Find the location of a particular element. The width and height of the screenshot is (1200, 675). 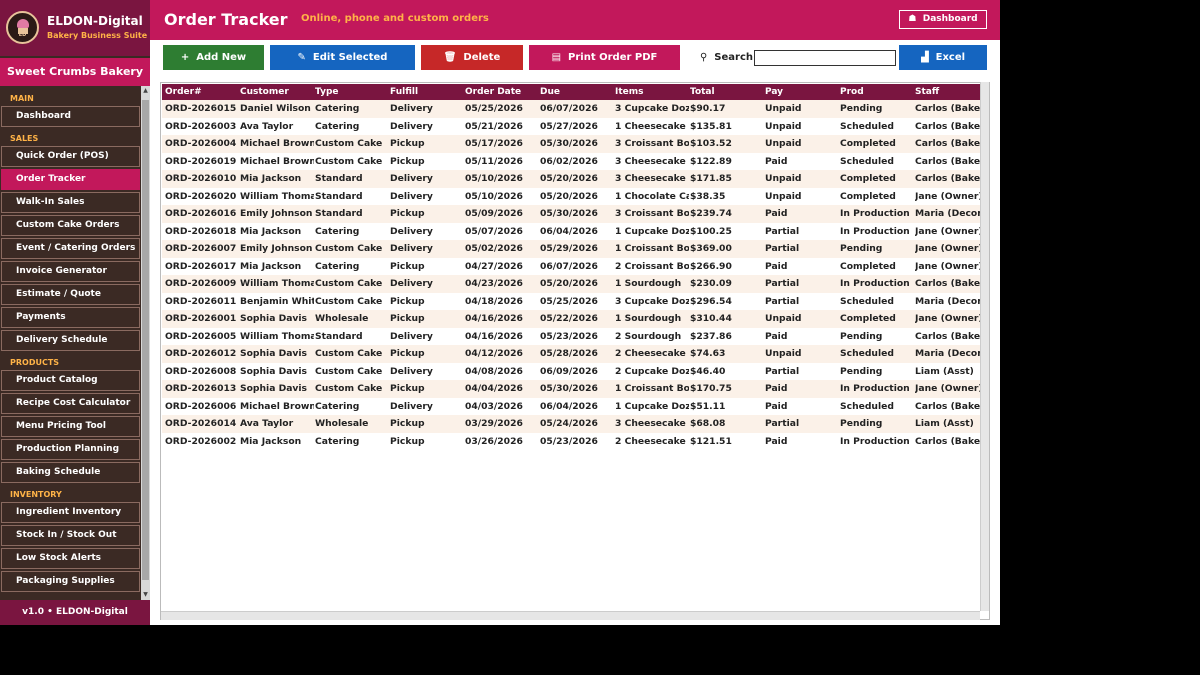

cell-total: $237.86 is located at coordinates (711, 336).